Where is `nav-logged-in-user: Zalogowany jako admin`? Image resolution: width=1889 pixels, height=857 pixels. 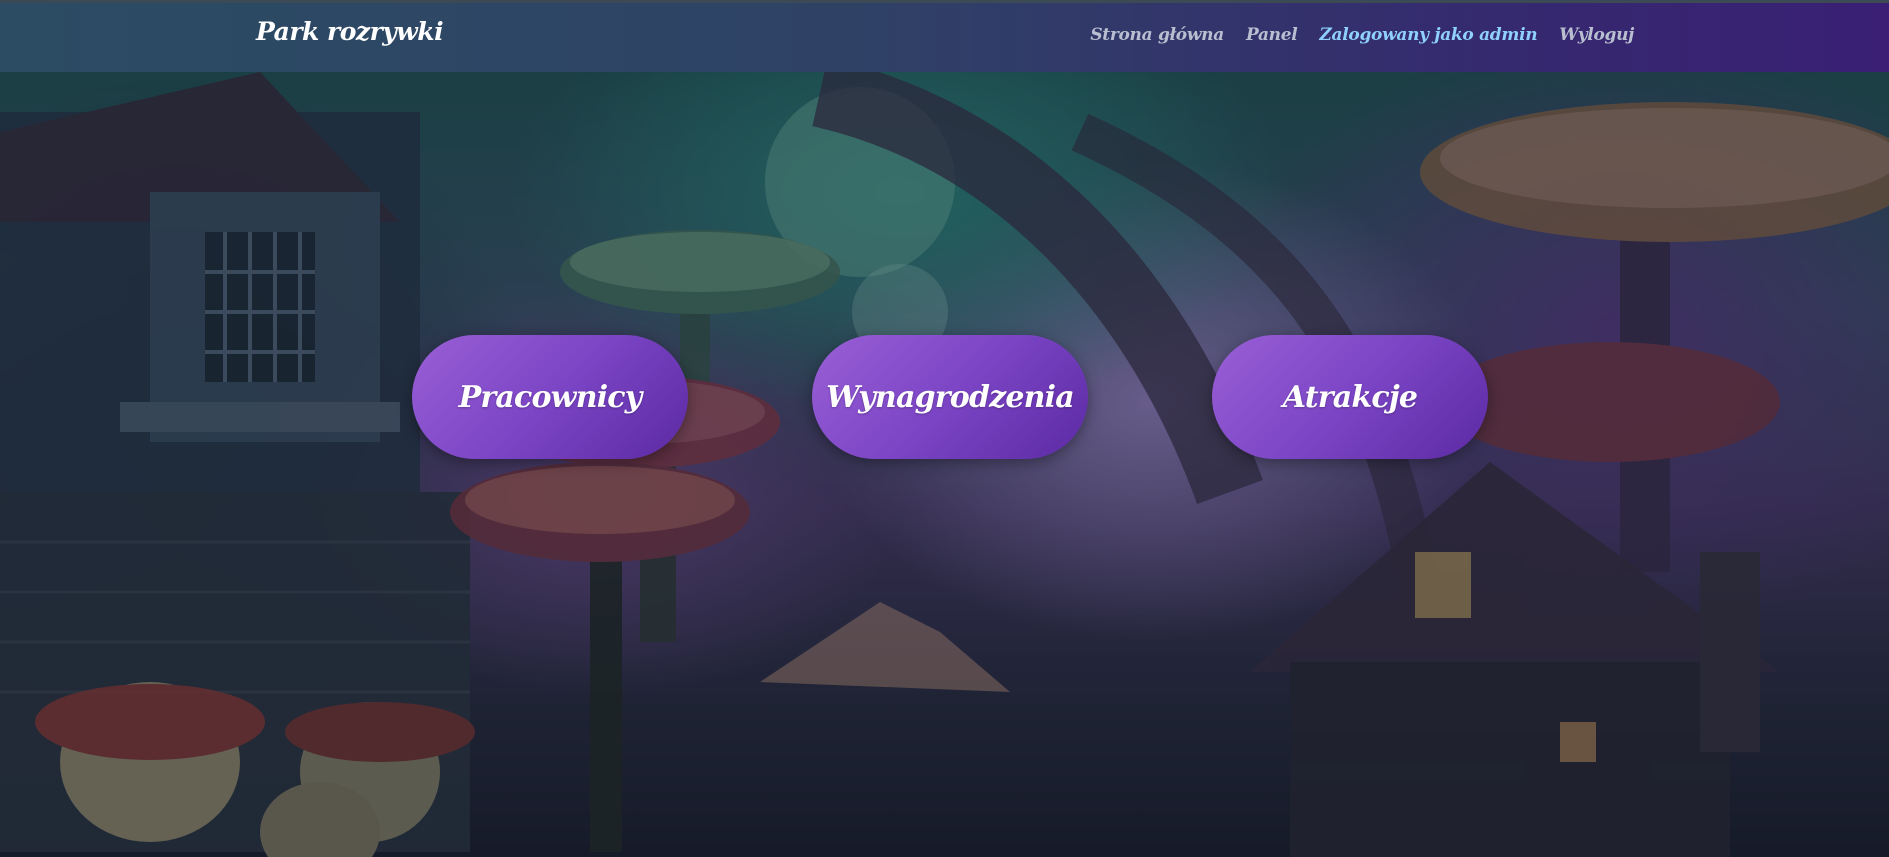
nav-logged-in-user: Zalogowany jako admin is located at coordinates (1428, 35).